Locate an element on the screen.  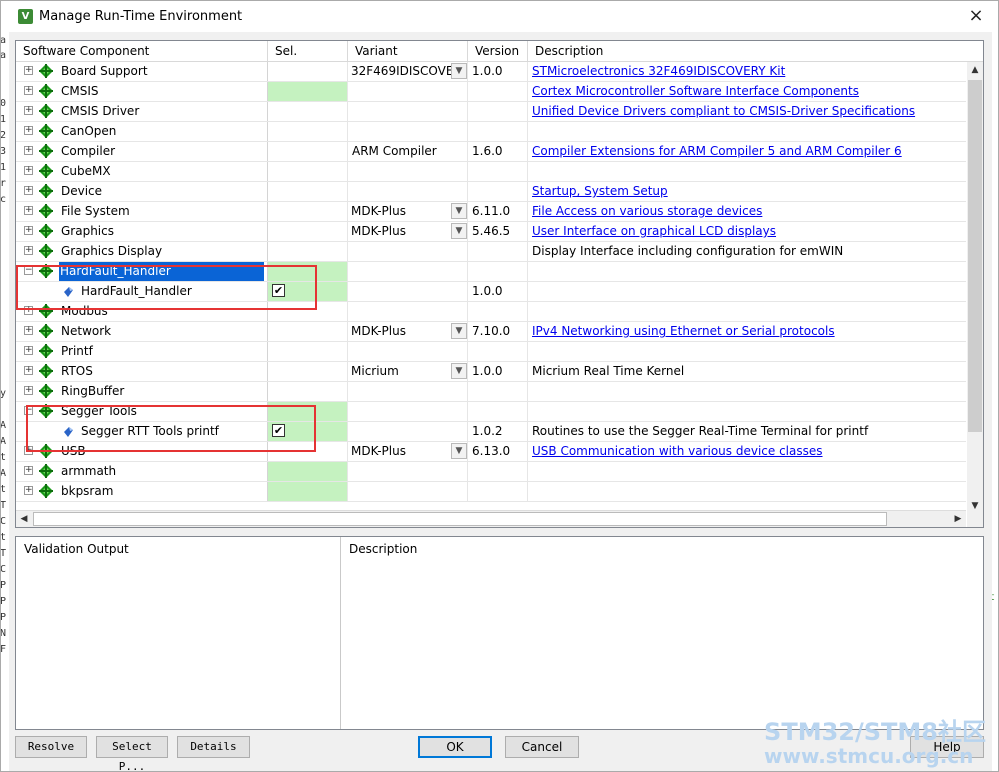
component-cell: + File System is located at coordinates (142, 211).